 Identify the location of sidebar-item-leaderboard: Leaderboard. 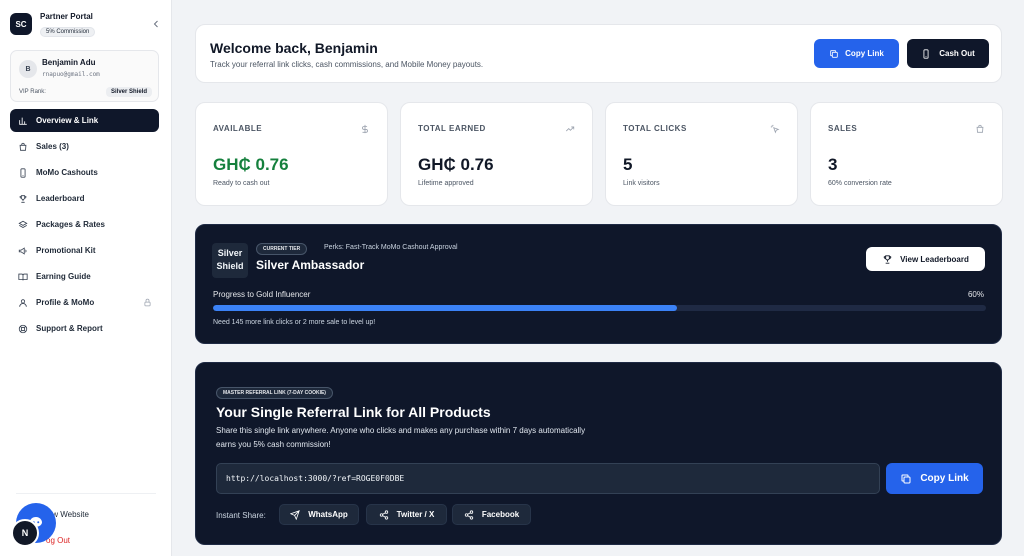
(84, 198).